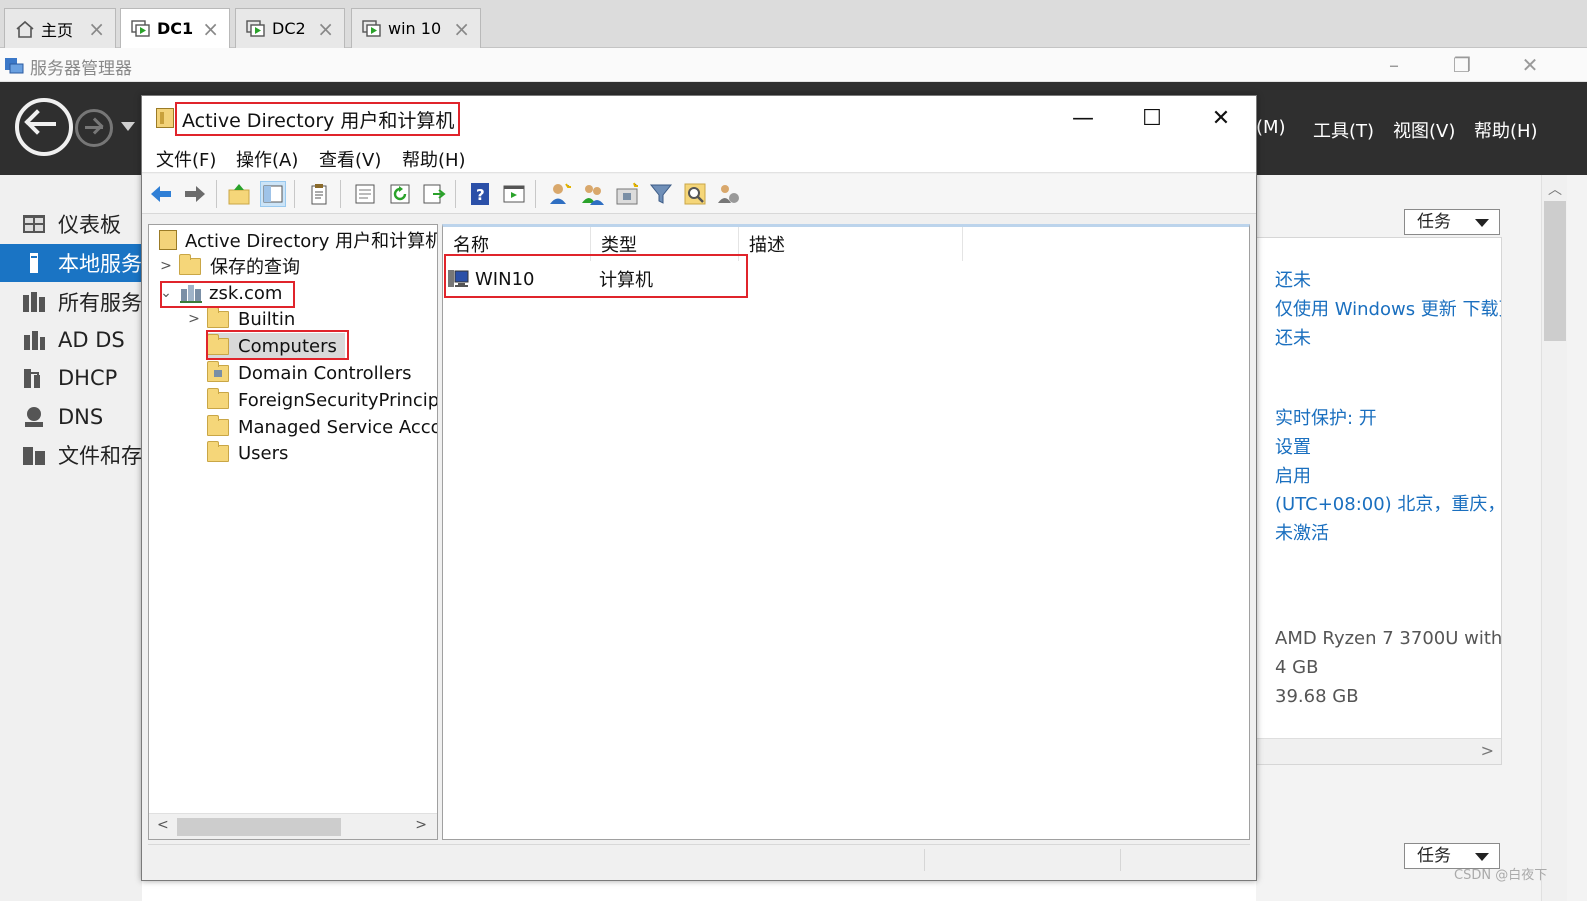 The image size is (1587, 901). Describe the element at coordinates (480, 194) in the screenshot. I see `help-icon: ?` at that location.